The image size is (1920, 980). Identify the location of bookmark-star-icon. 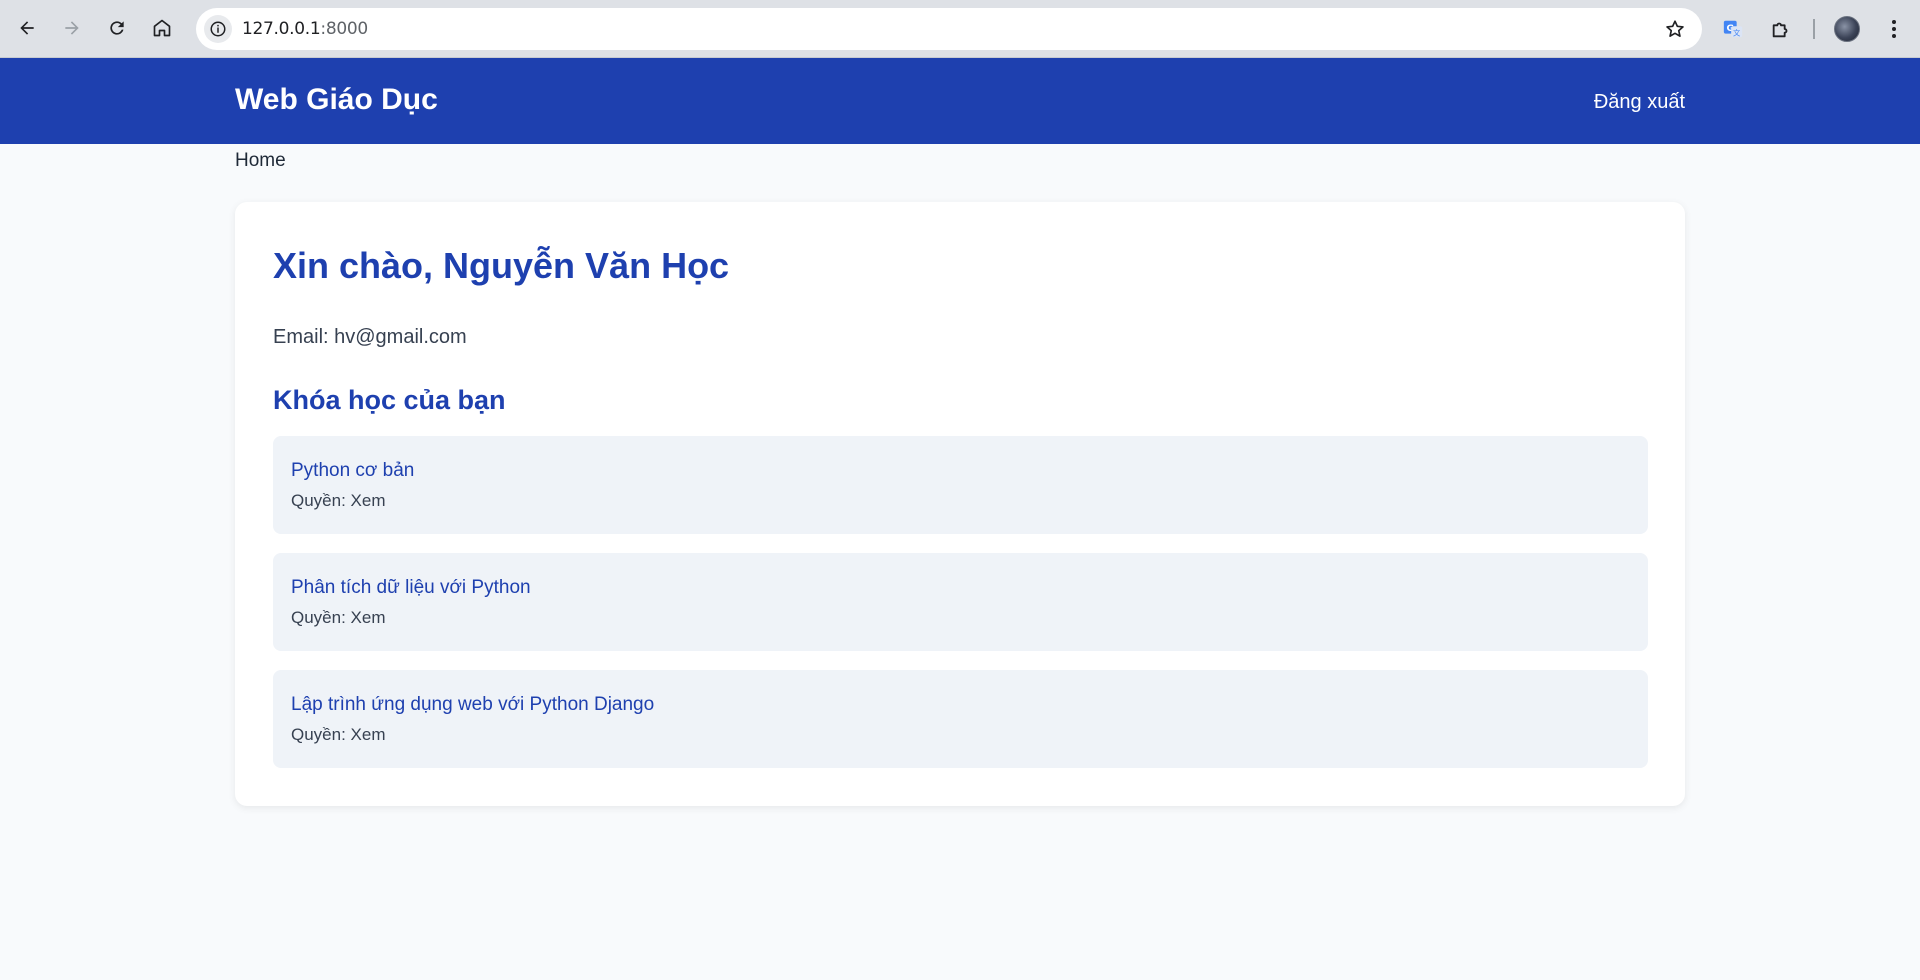
(1675, 29).